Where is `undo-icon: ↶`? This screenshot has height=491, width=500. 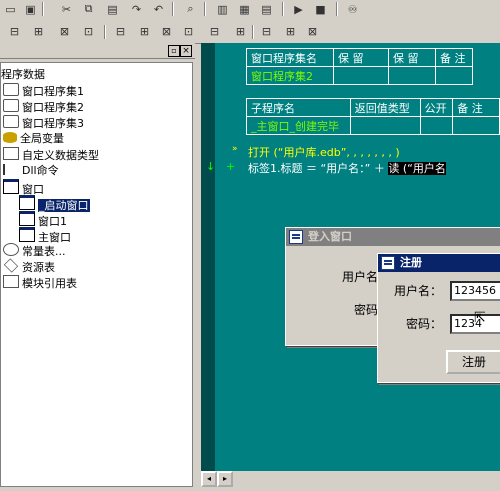 undo-icon: ↶ is located at coordinates (158, 9).